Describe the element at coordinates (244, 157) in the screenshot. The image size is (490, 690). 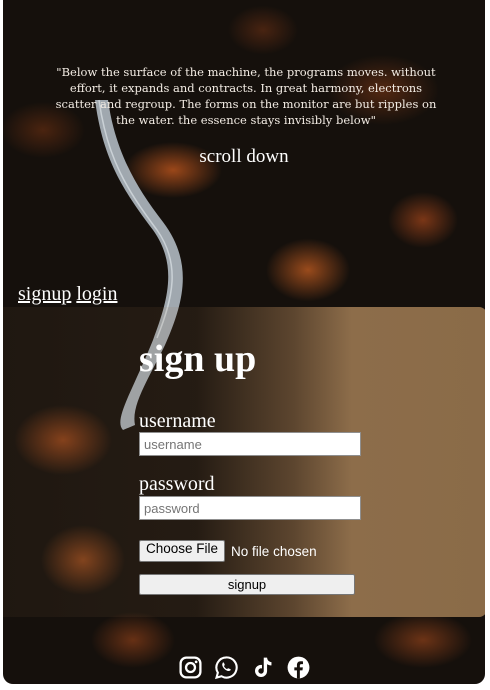
I see `scroll-down-link: scroll down` at that location.